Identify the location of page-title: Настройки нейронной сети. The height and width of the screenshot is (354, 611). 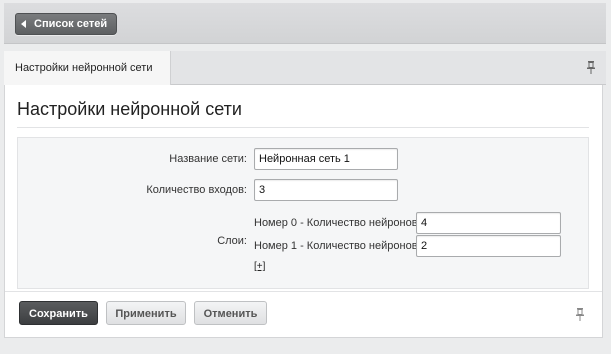
(129, 109).